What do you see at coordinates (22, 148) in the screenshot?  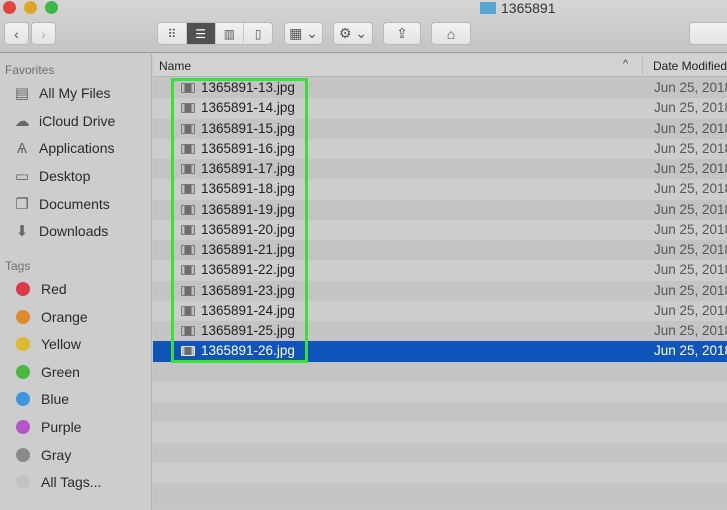 I see `applications-icon: Ѧ` at bounding box center [22, 148].